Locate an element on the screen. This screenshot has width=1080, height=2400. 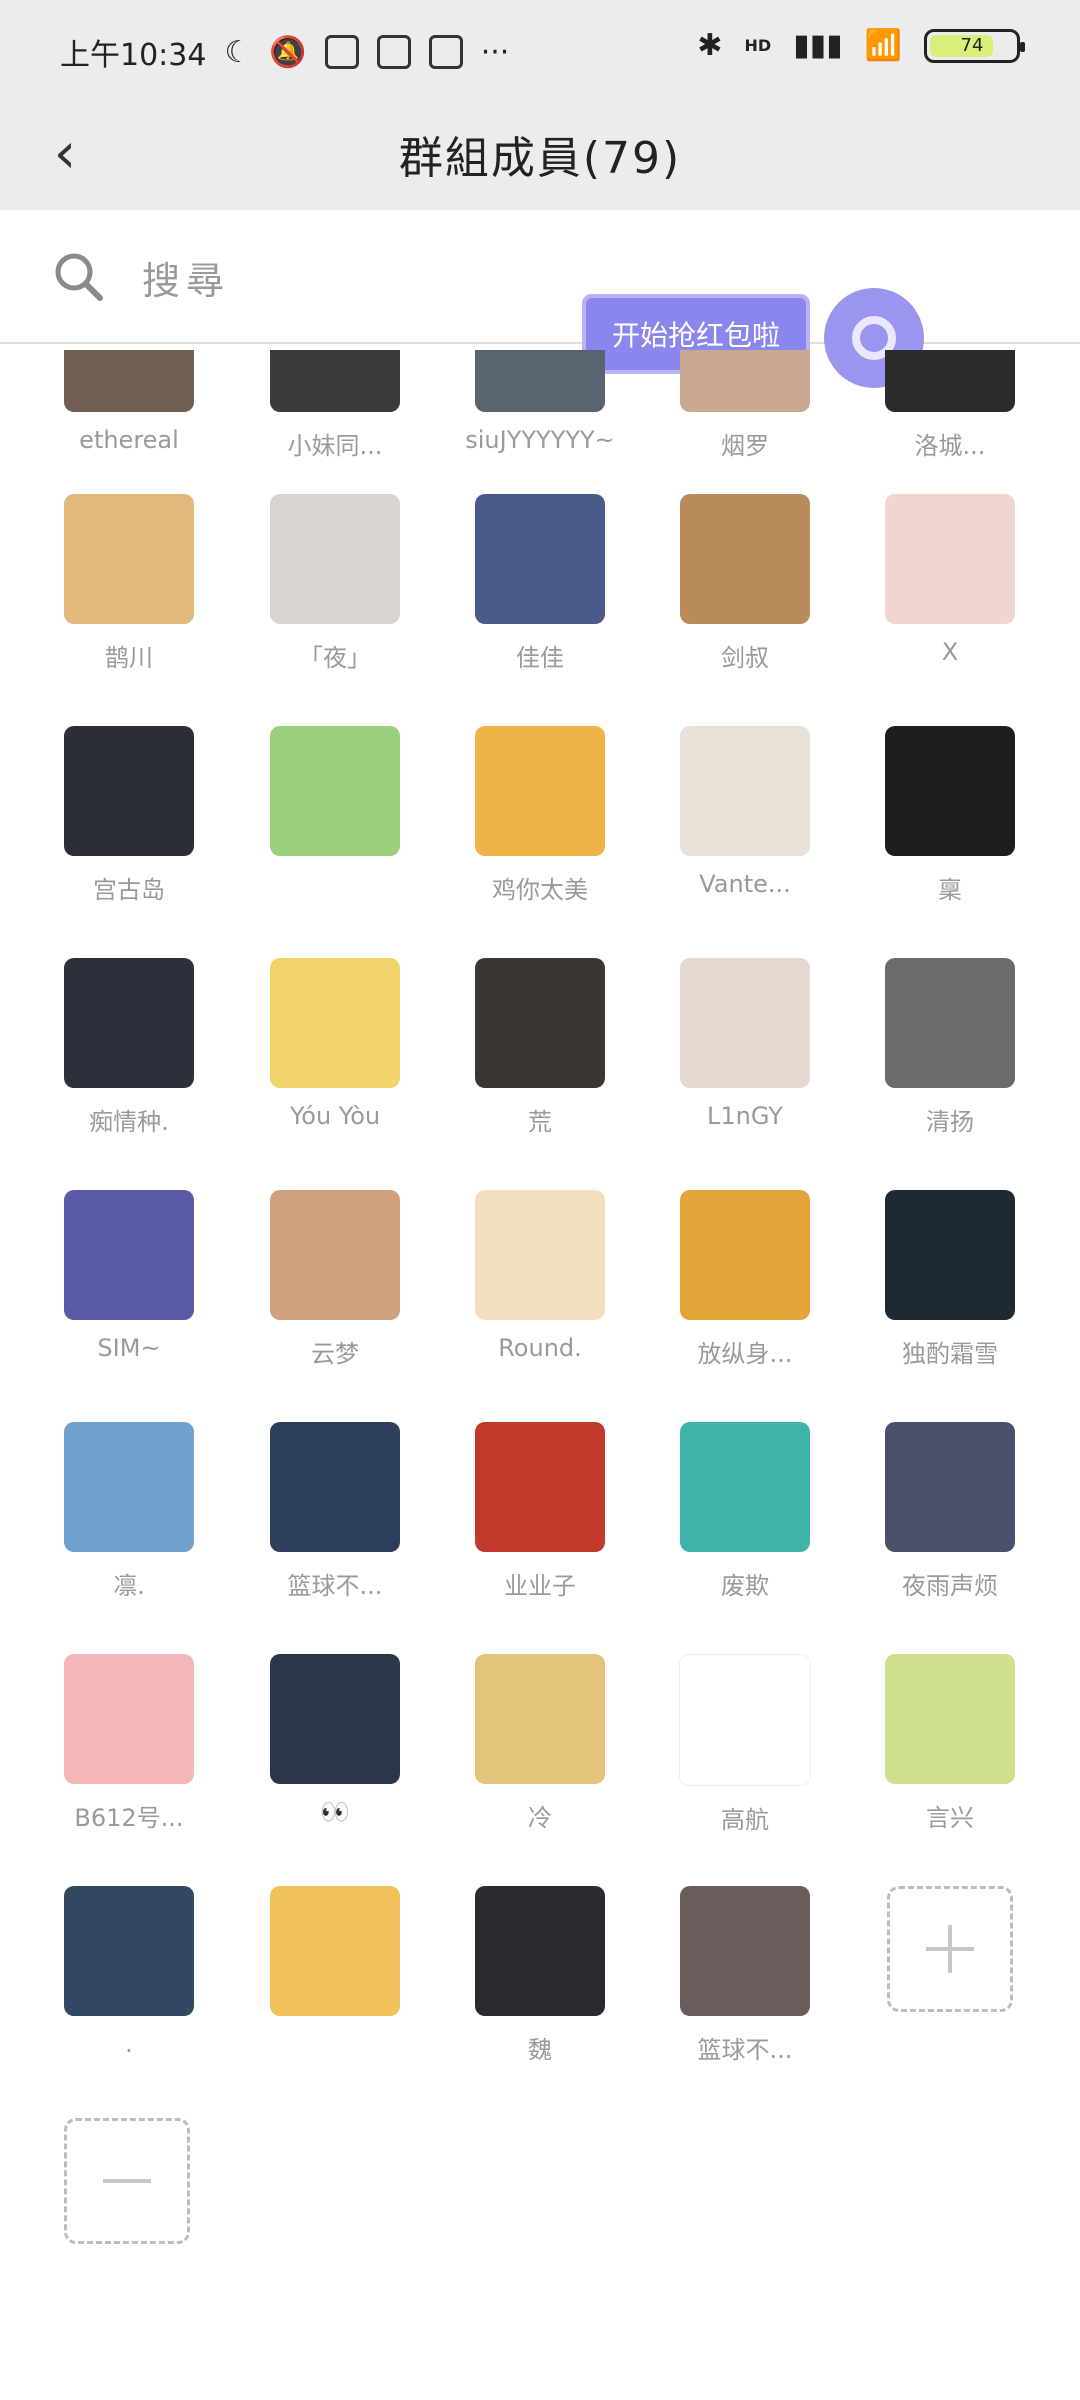
member-item: 凛. is located at coordinates (129, 1511).